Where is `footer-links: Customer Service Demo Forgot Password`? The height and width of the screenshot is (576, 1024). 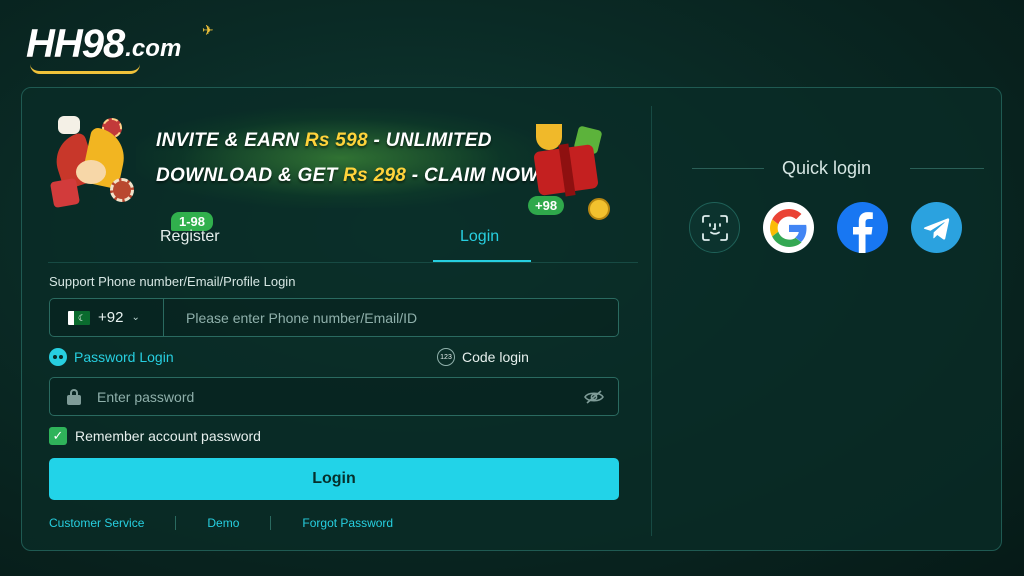 footer-links: Customer Service Demo Forgot Password is located at coordinates (221, 523).